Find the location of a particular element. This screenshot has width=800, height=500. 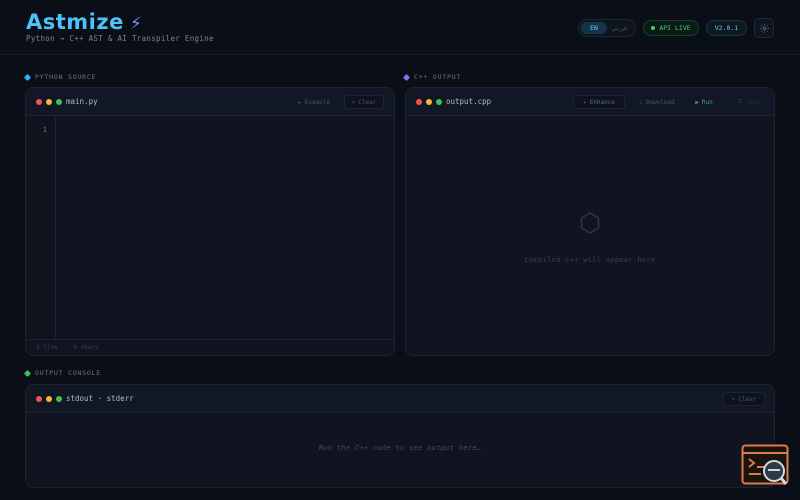

enhance-button: ✦ Enhance is located at coordinates (599, 102).